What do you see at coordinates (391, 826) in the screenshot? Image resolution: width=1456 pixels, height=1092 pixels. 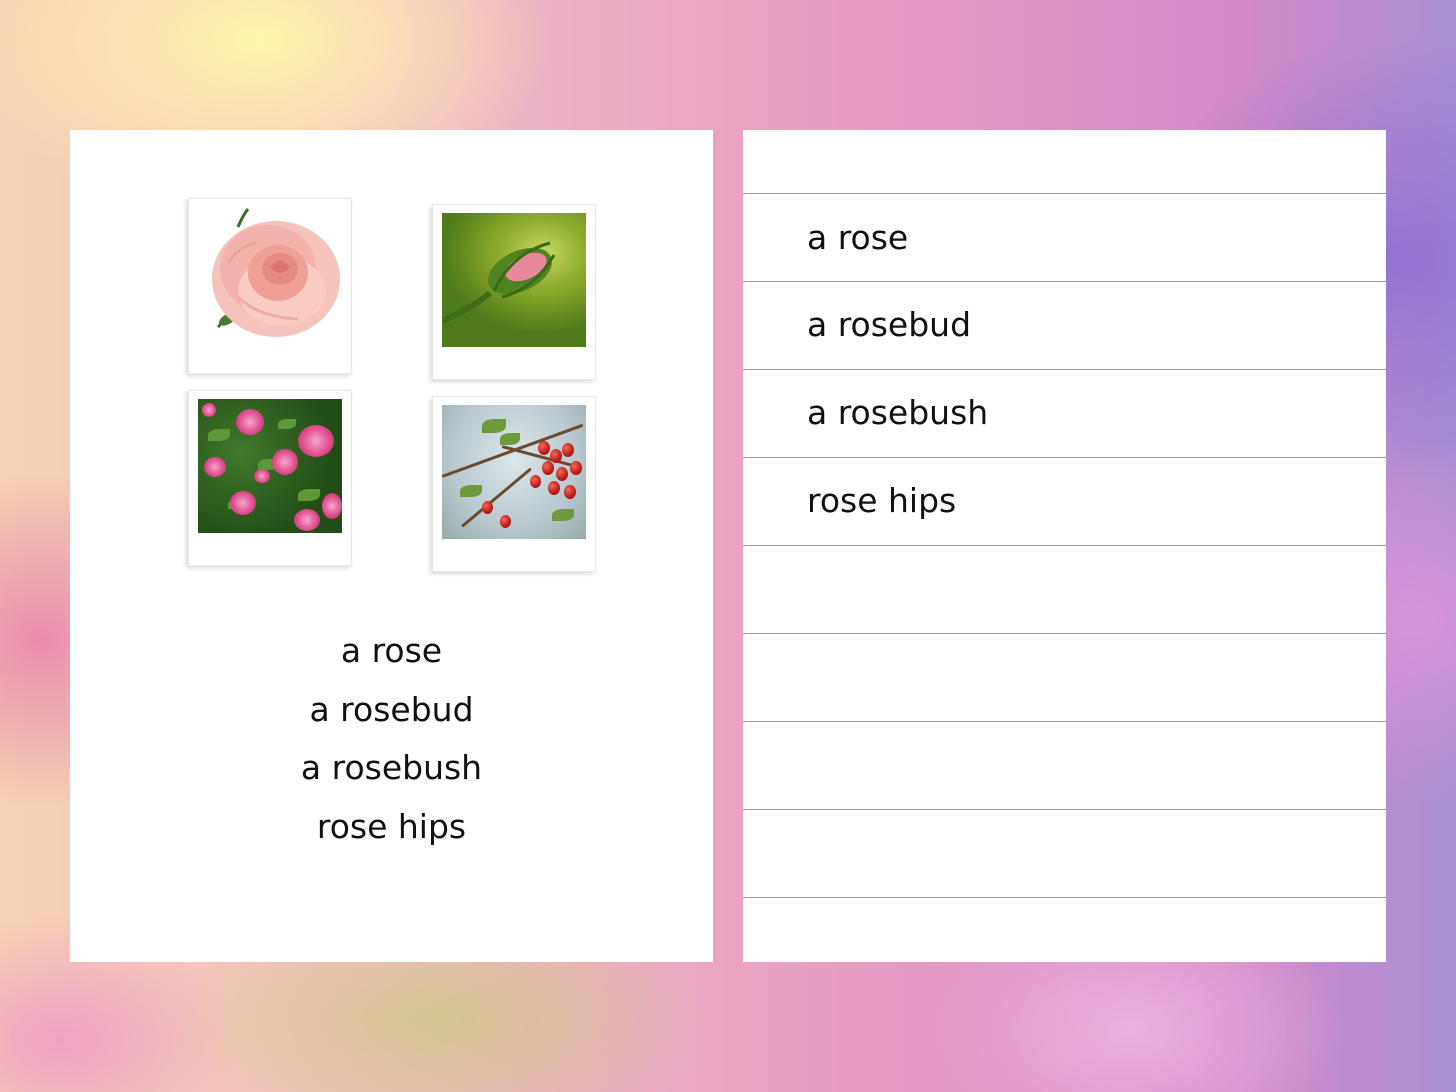 I see `word-rose-hips: rose hips` at bounding box center [391, 826].